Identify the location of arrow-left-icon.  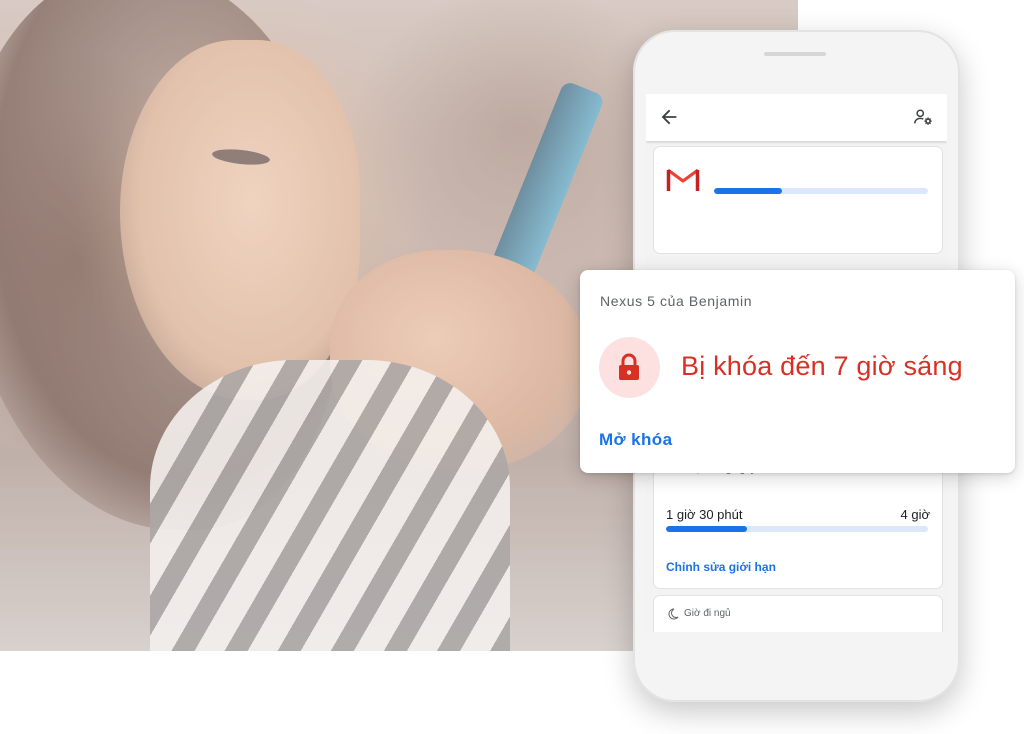
(669, 117).